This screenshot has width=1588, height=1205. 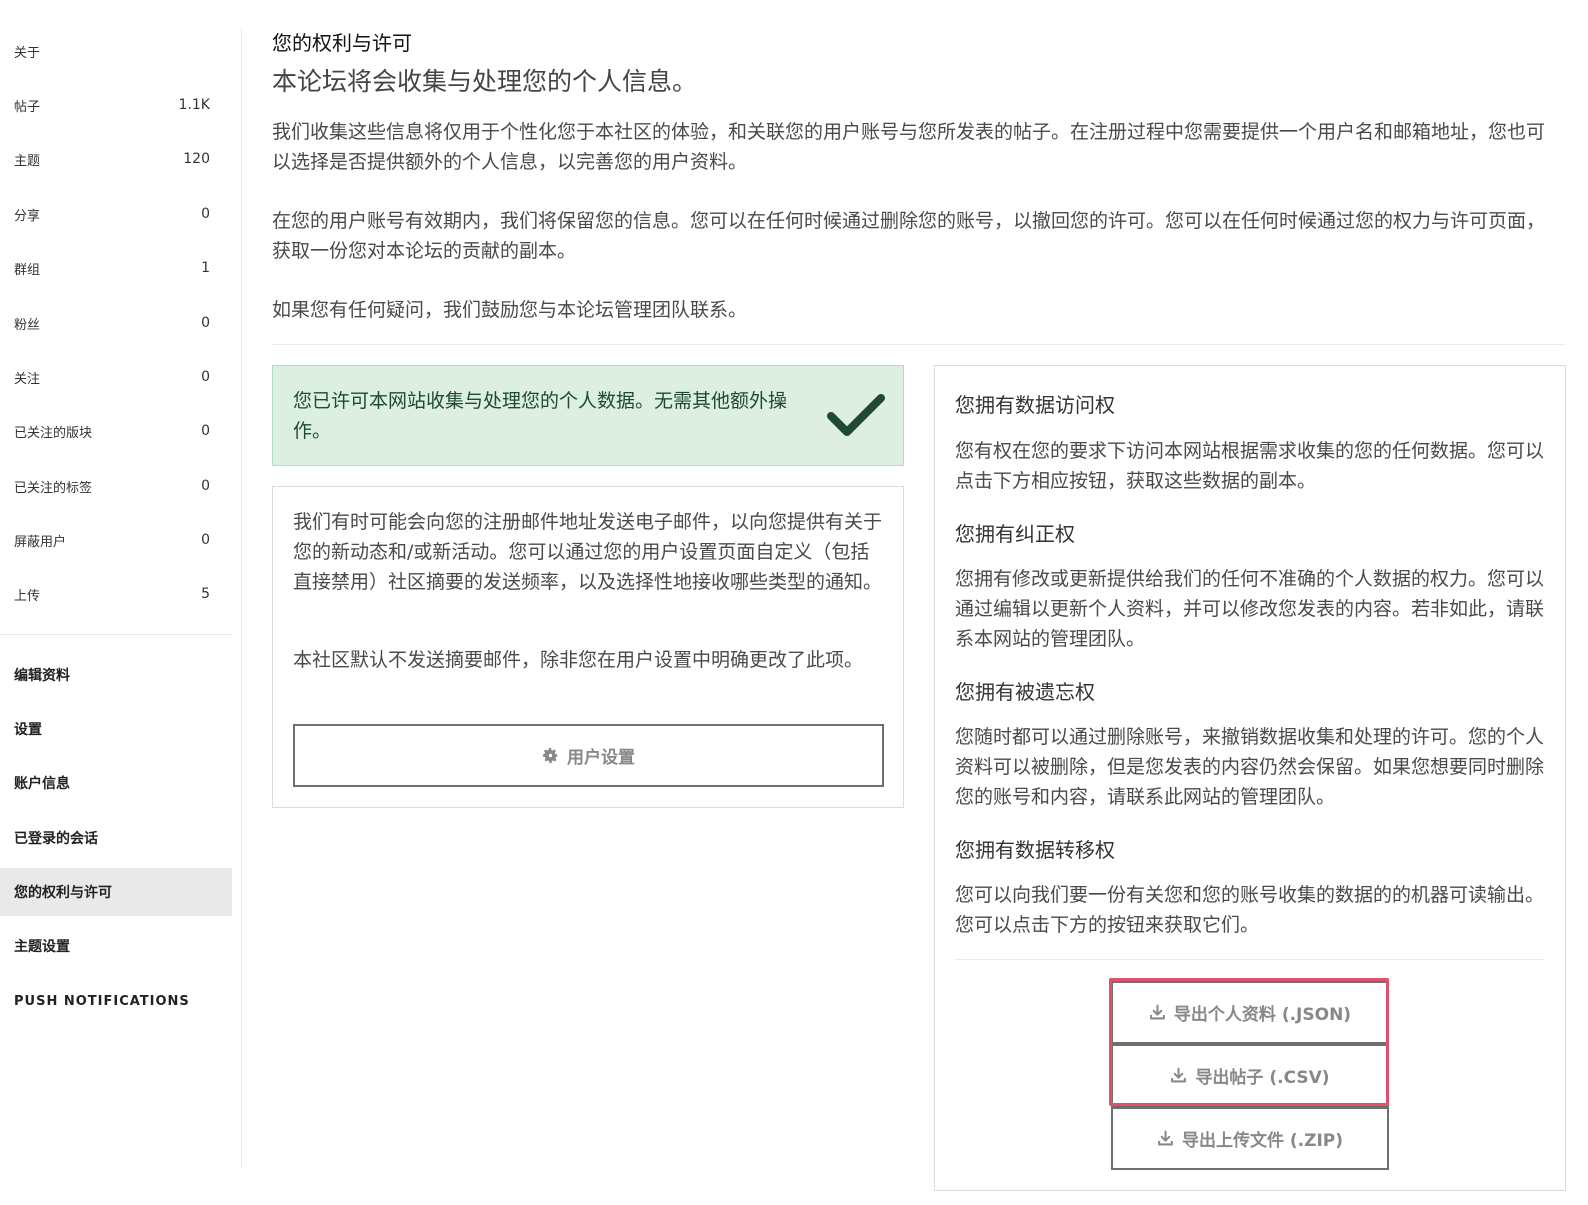 I want to click on sidebar-item-label: 关于, so click(x=27, y=53).